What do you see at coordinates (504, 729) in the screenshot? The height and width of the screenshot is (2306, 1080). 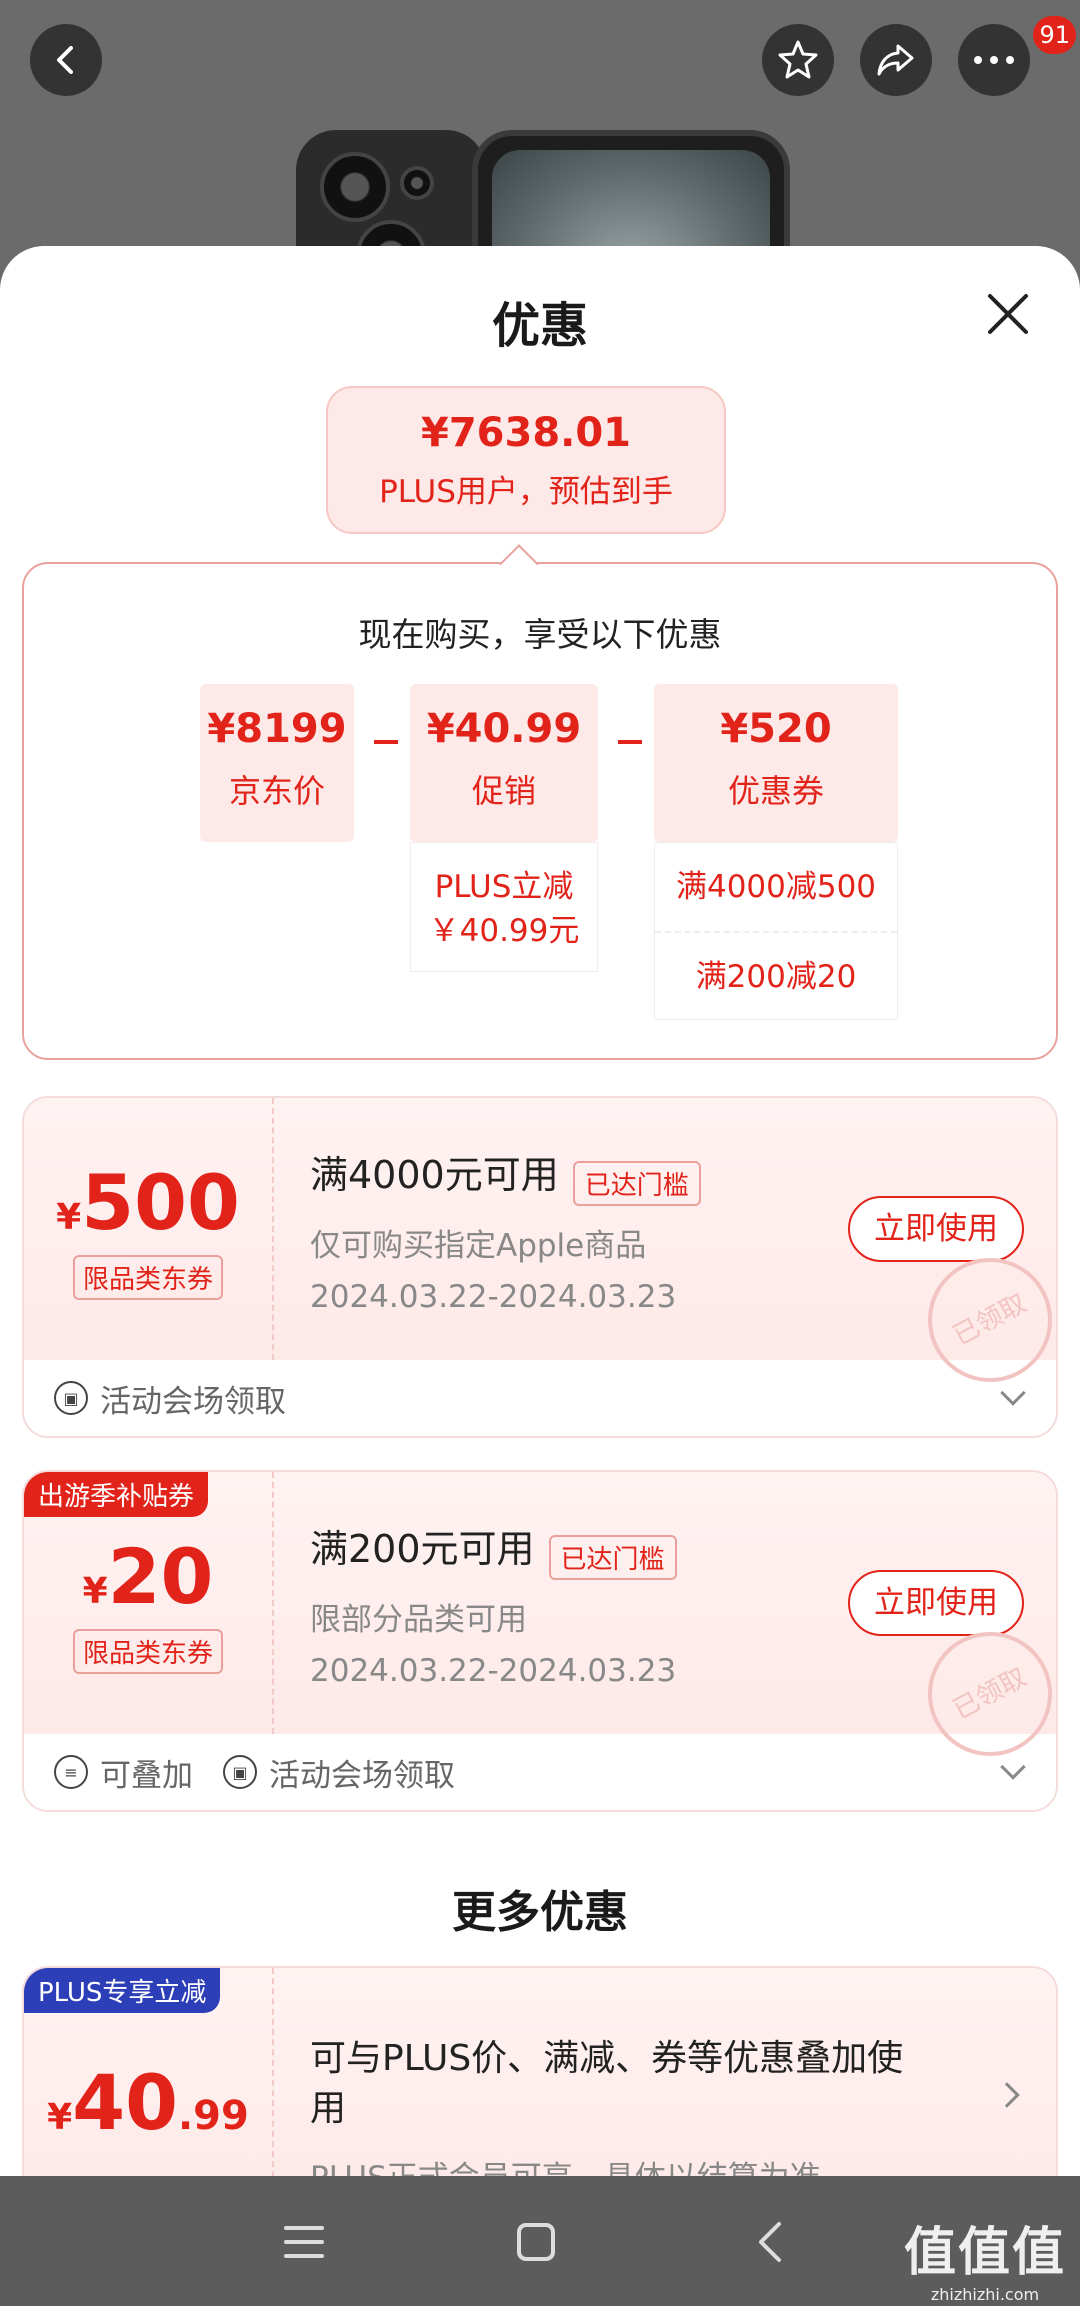 I see `promotion-value: ¥40.99` at bounding box center [504, 729].